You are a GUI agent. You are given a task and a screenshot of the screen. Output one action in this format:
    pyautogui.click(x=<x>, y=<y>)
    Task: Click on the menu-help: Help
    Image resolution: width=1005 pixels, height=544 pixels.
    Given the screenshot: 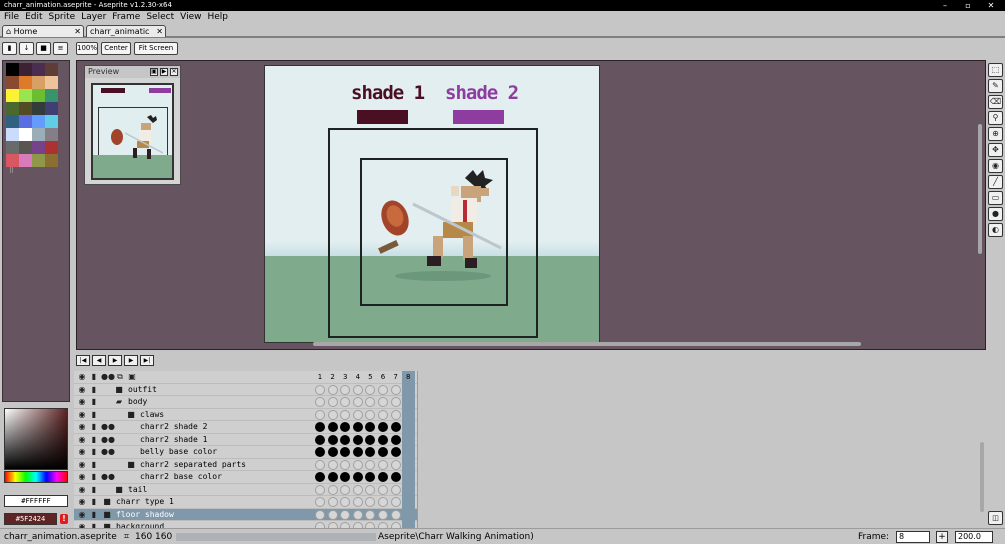 What is the action you would take?
    pyautogui.click(x=219, y=17)
    